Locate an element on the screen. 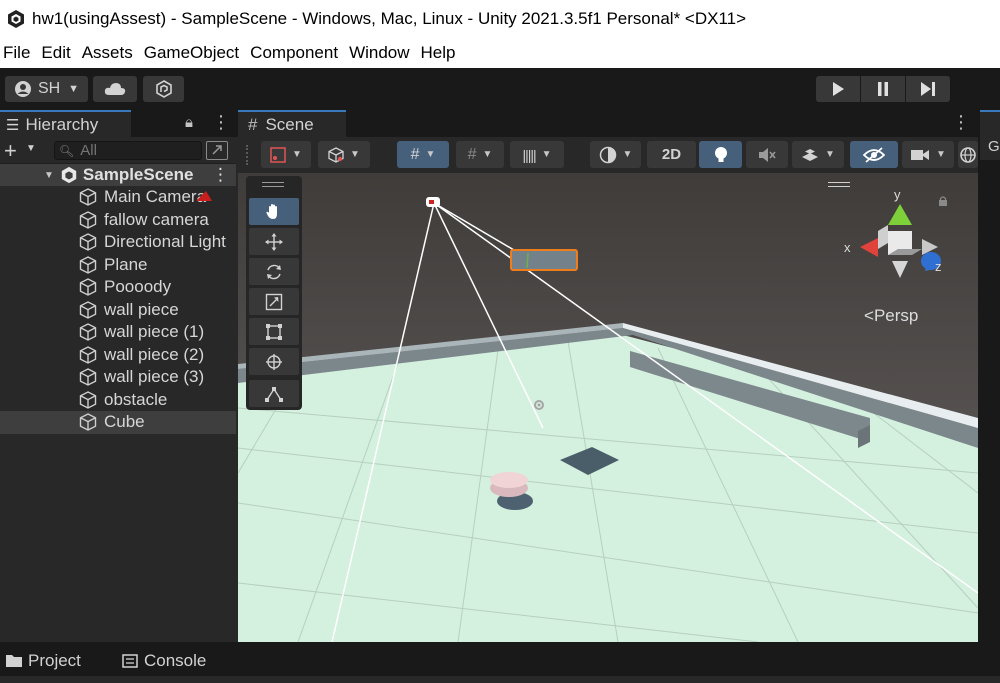 This screenshot has height=683, width=1000. tab-project: Project is located at coordinates (43, 661).